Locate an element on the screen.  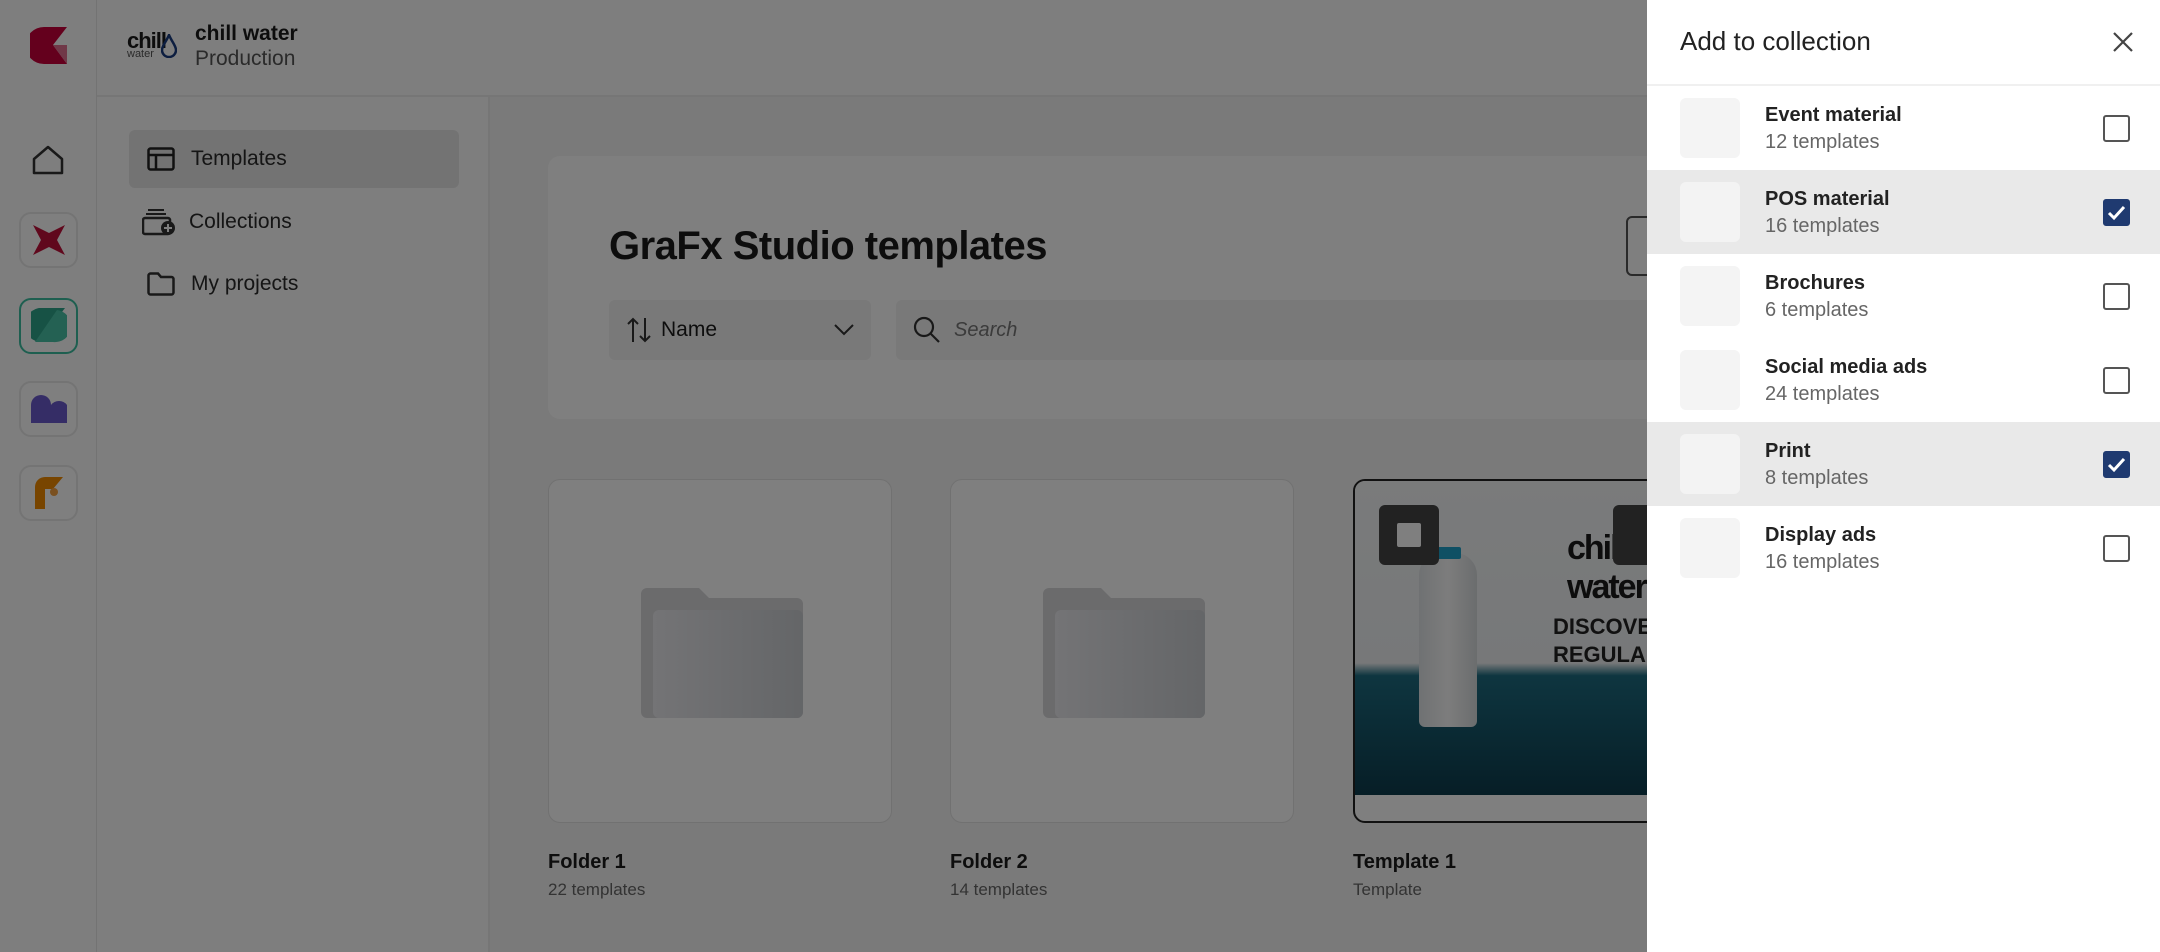
collection-count: 12 templates is located at coordinates (1822, 142).